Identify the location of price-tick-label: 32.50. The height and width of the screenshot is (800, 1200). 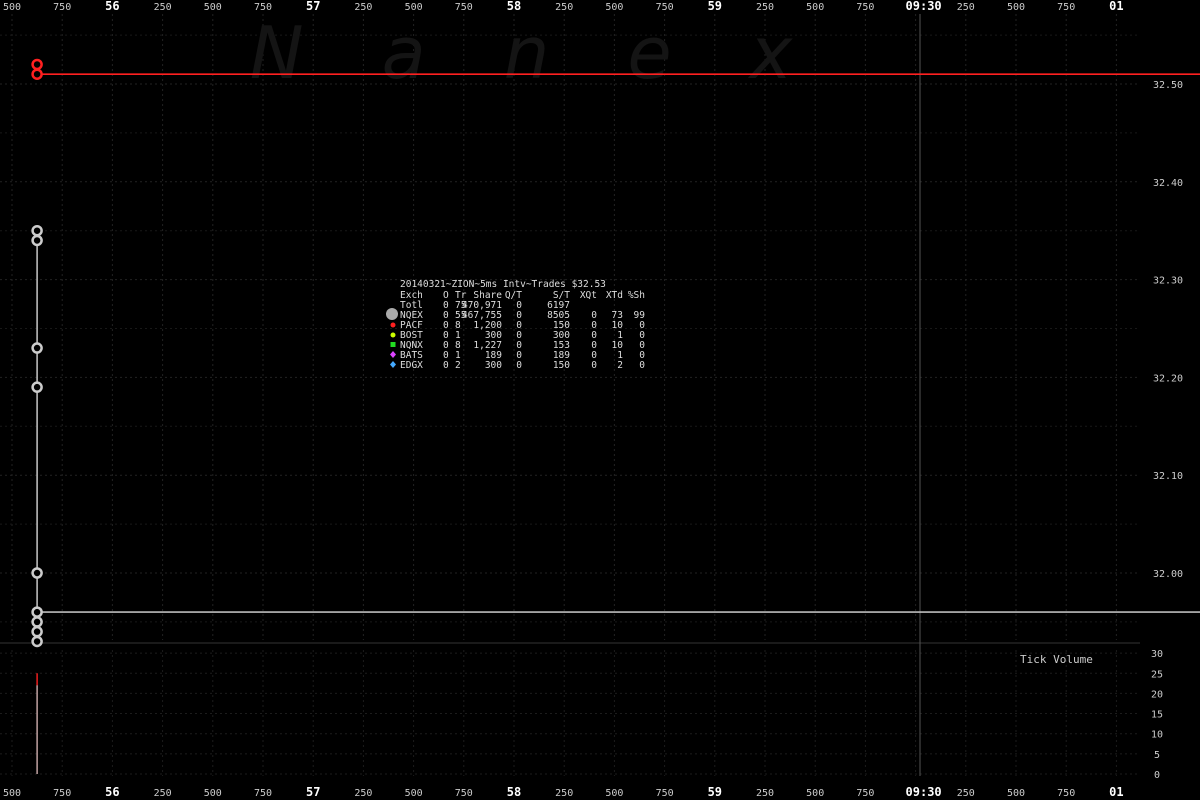
(1168, 85).